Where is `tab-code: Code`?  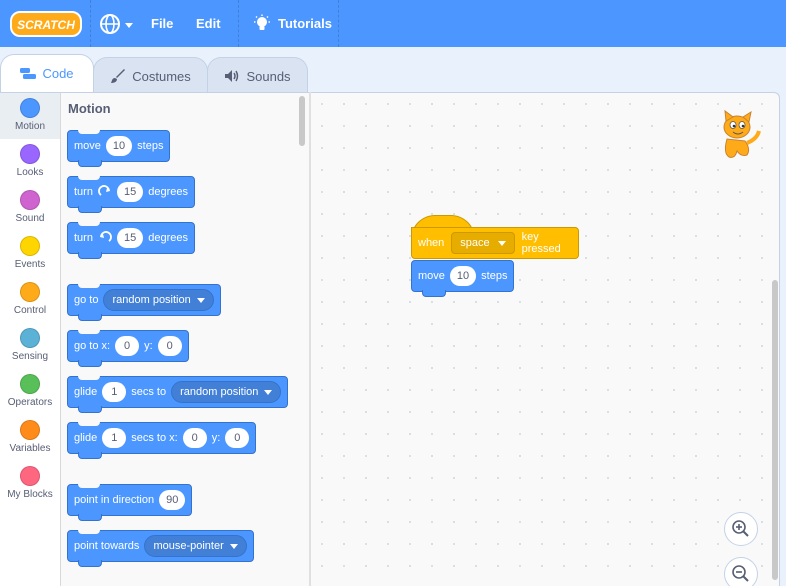
tab-code: Code is located at coordinates (47, 73).